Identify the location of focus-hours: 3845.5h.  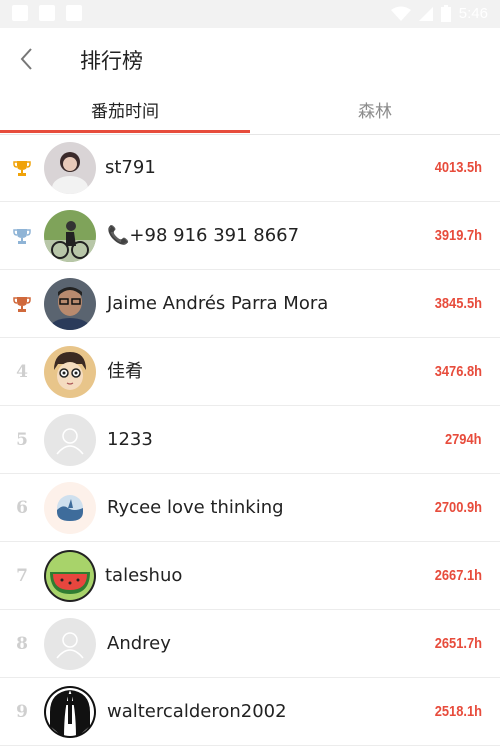
(458, 303).